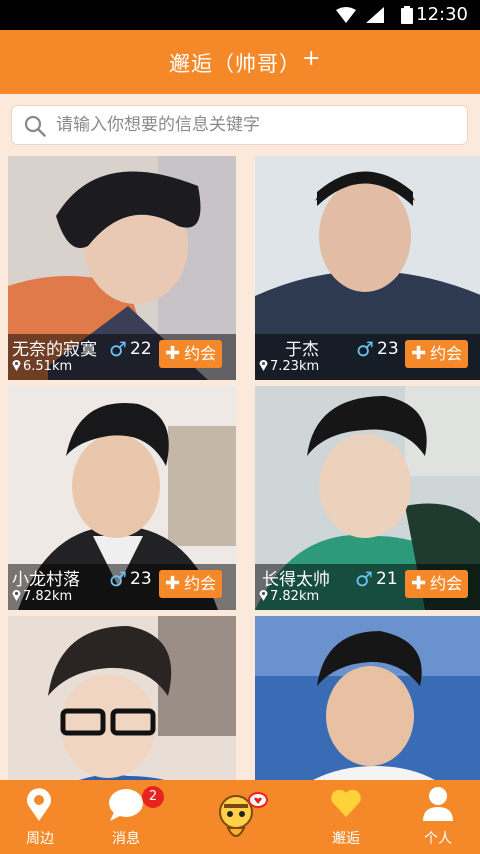  I want to click on person-icon, so click(438, 804).